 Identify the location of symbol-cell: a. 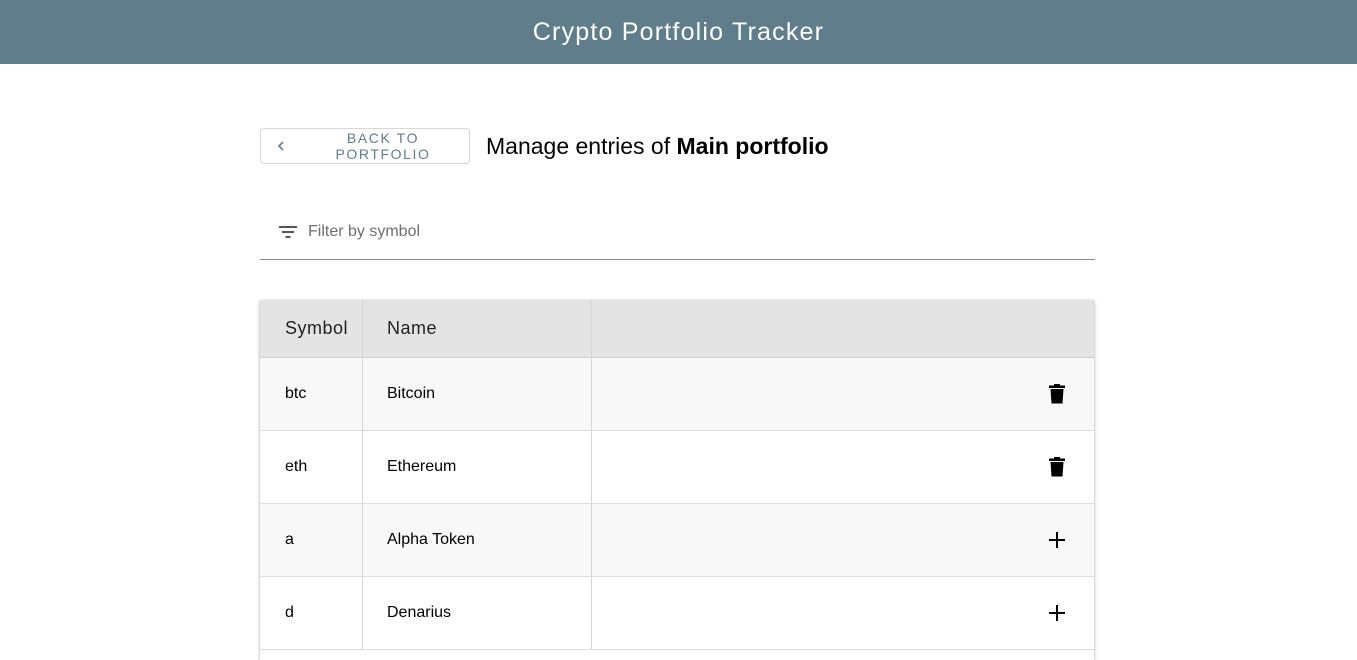
(311, 540).